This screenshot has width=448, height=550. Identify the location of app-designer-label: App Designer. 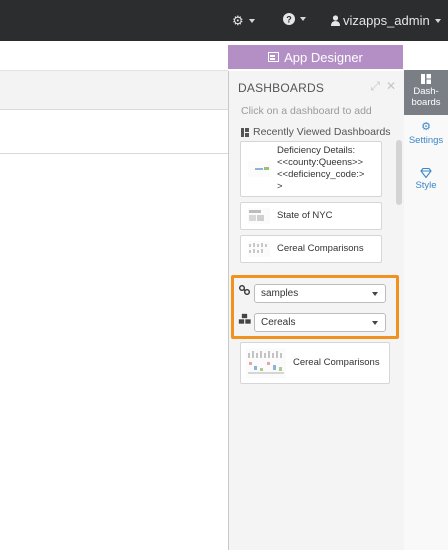
(323, 57).